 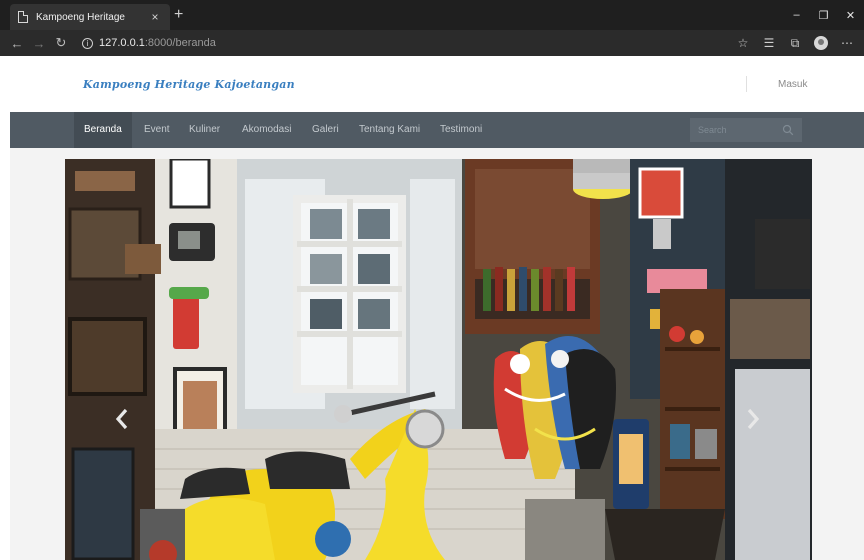 I want to click on login-link: Masuk, so click(x=792, y=84).